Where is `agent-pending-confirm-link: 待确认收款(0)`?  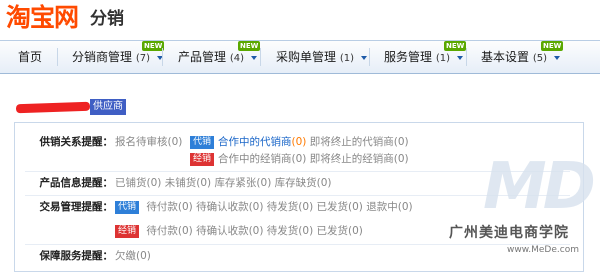 agent-pending-confirm-link: 待确认收款(0) is located at coordinates (229, 207).